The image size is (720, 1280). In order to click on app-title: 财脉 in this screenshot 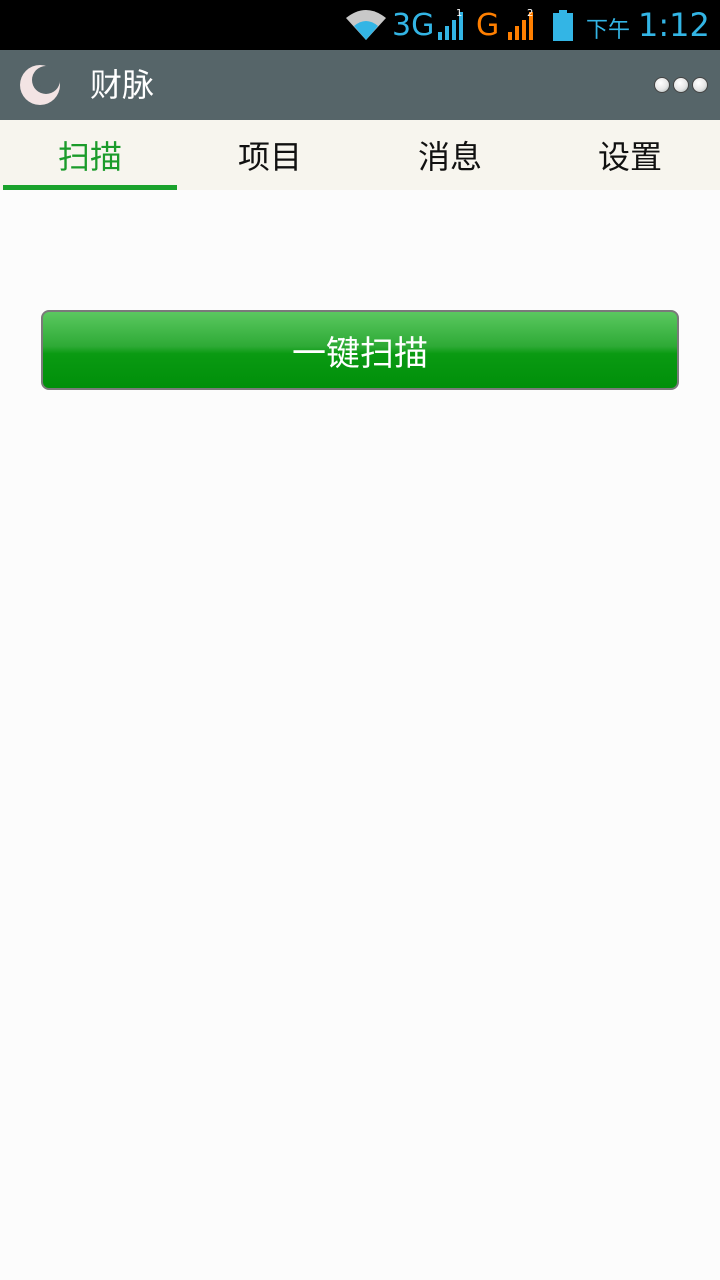, I will do `click(122, 85)`.